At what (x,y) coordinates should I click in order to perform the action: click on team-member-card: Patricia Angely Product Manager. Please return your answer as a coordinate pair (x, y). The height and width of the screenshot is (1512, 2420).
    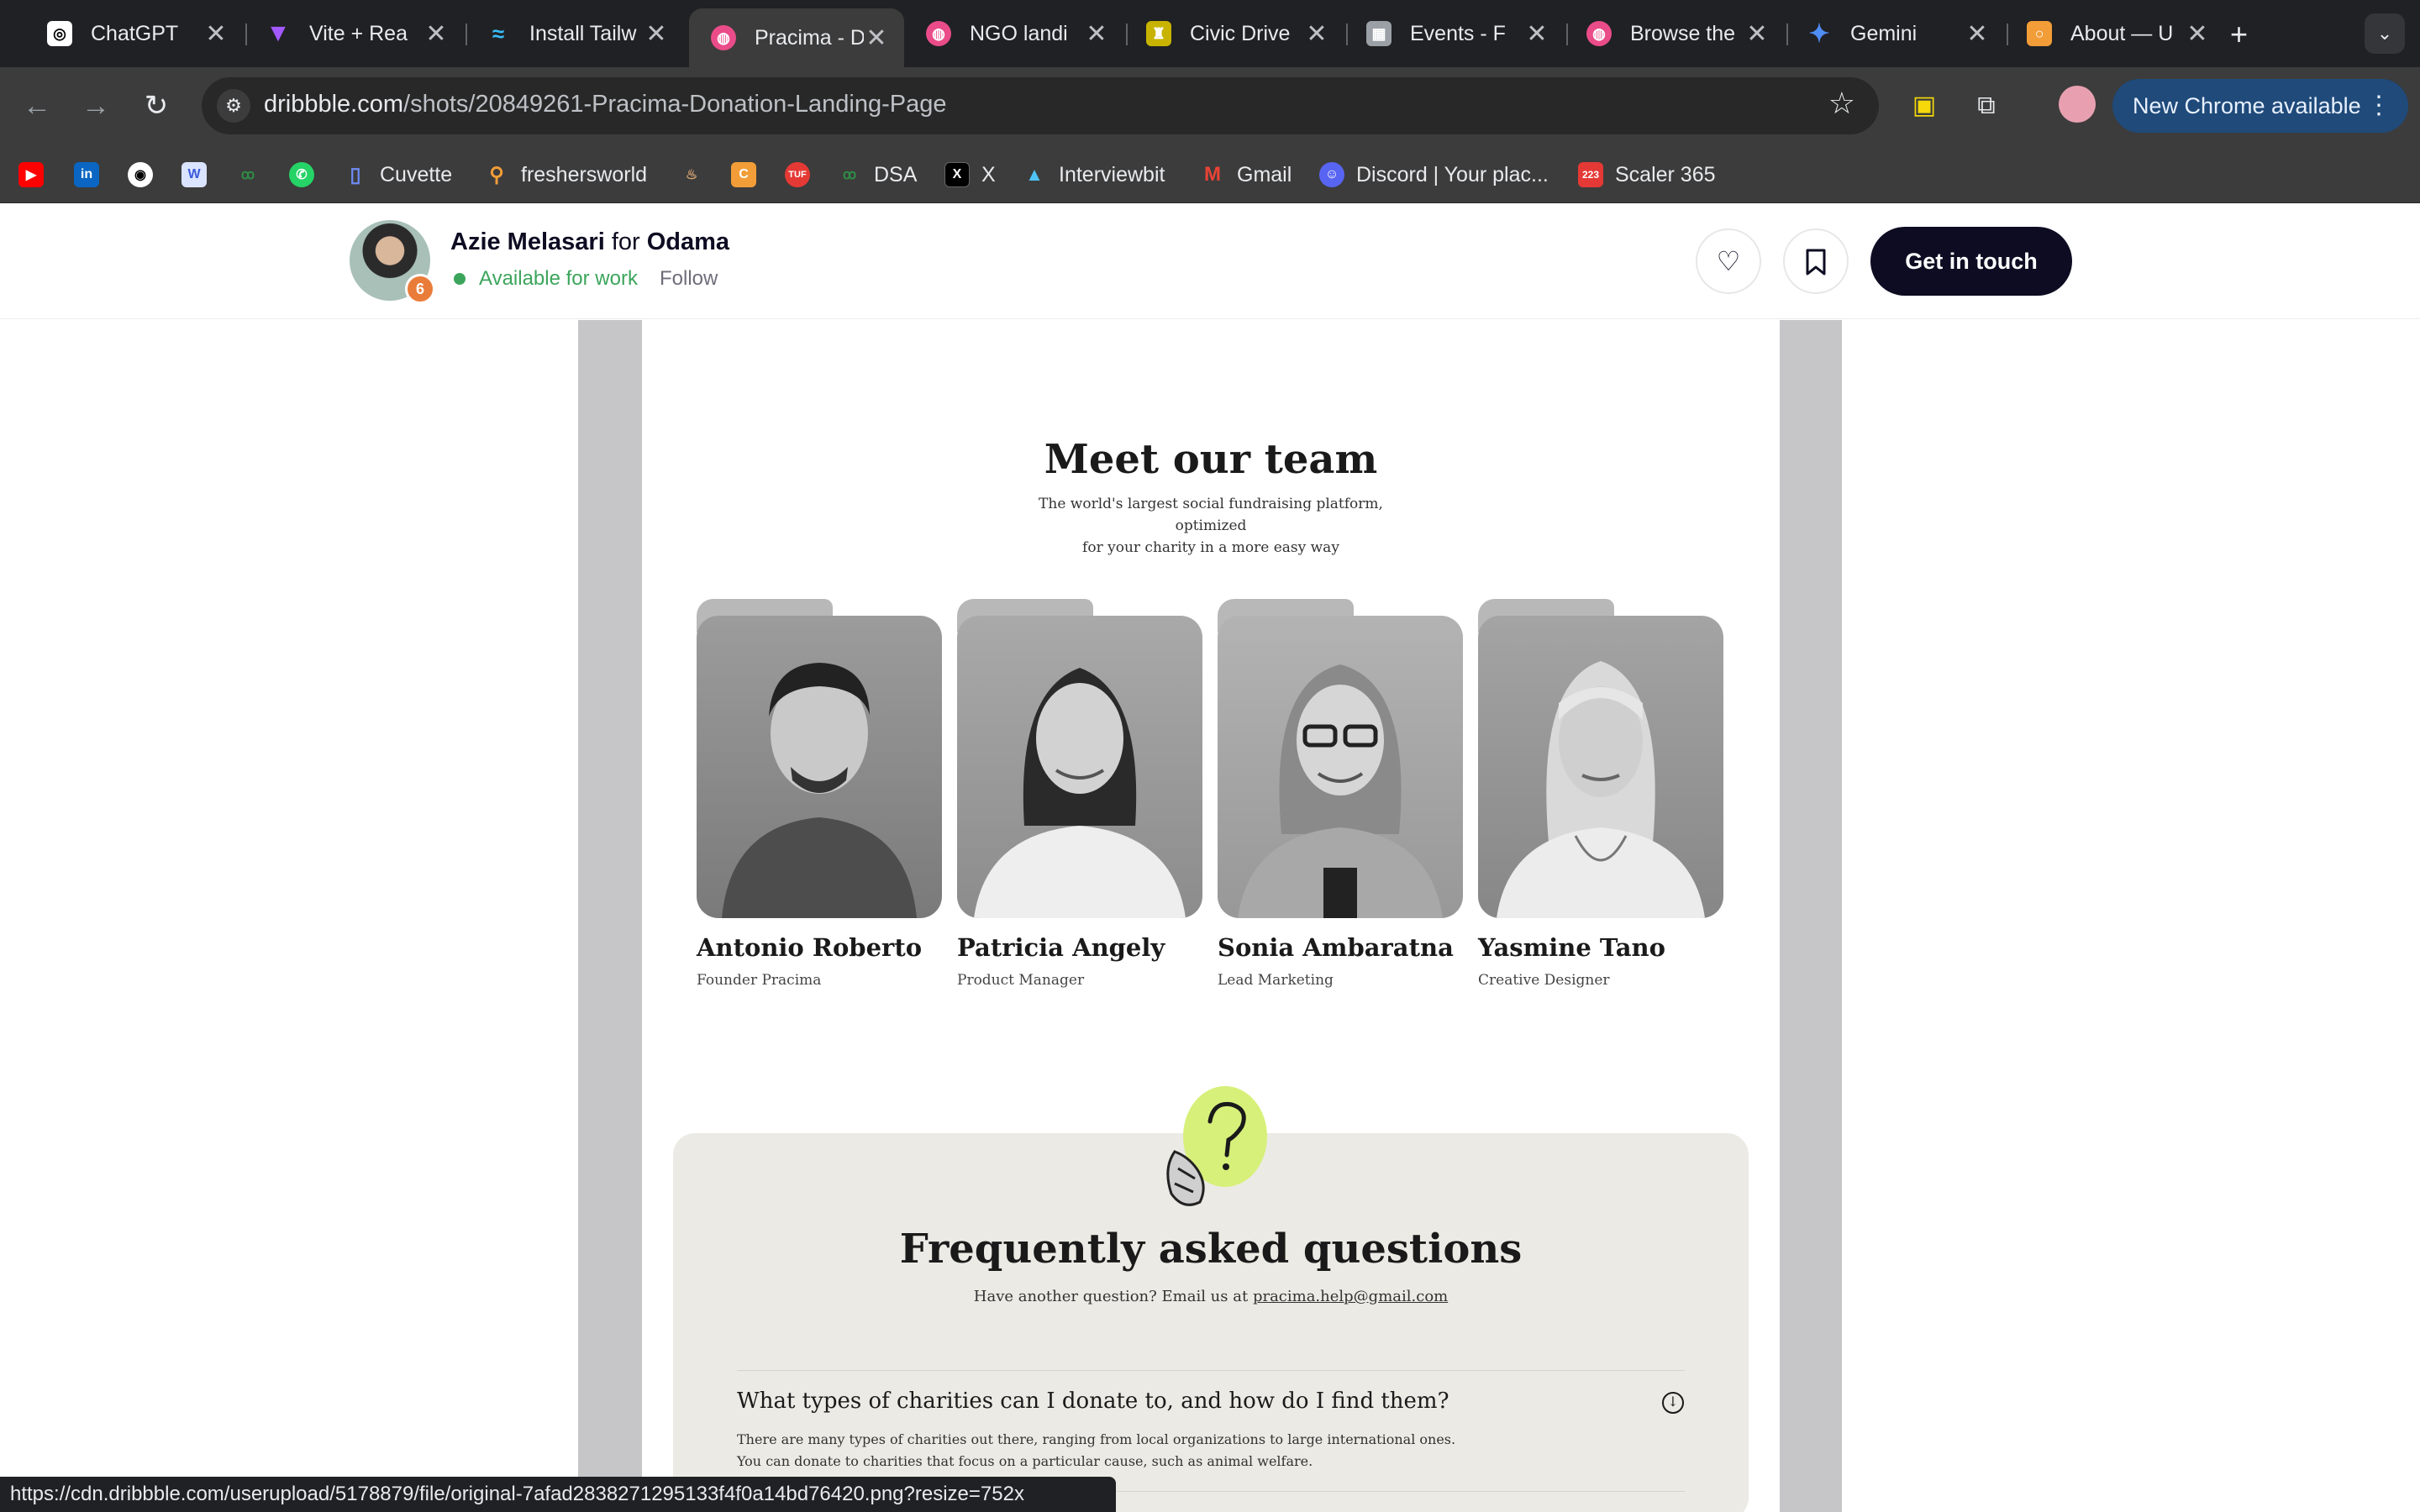
    Looking at the image, I should click on (1079, 794).